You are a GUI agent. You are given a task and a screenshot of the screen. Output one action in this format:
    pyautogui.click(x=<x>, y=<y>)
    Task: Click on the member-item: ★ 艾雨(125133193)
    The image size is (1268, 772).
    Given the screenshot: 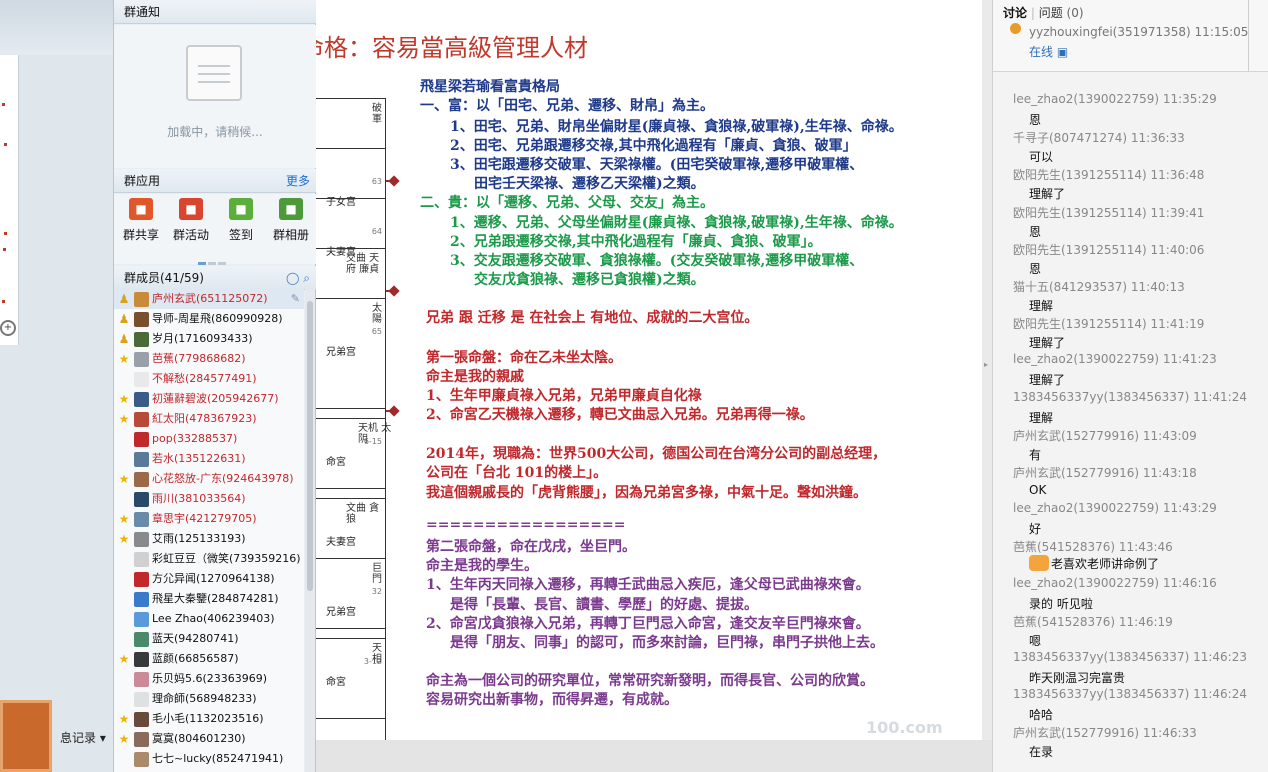 What is the action you would take?
    pyautogui.click(x=209, y=539)
    